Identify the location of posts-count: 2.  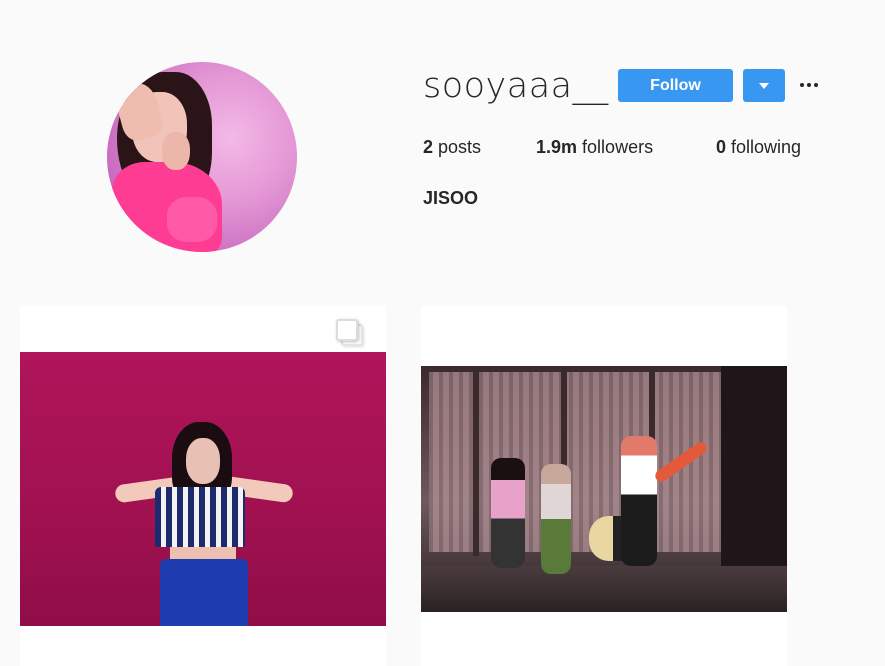
(428, 147).